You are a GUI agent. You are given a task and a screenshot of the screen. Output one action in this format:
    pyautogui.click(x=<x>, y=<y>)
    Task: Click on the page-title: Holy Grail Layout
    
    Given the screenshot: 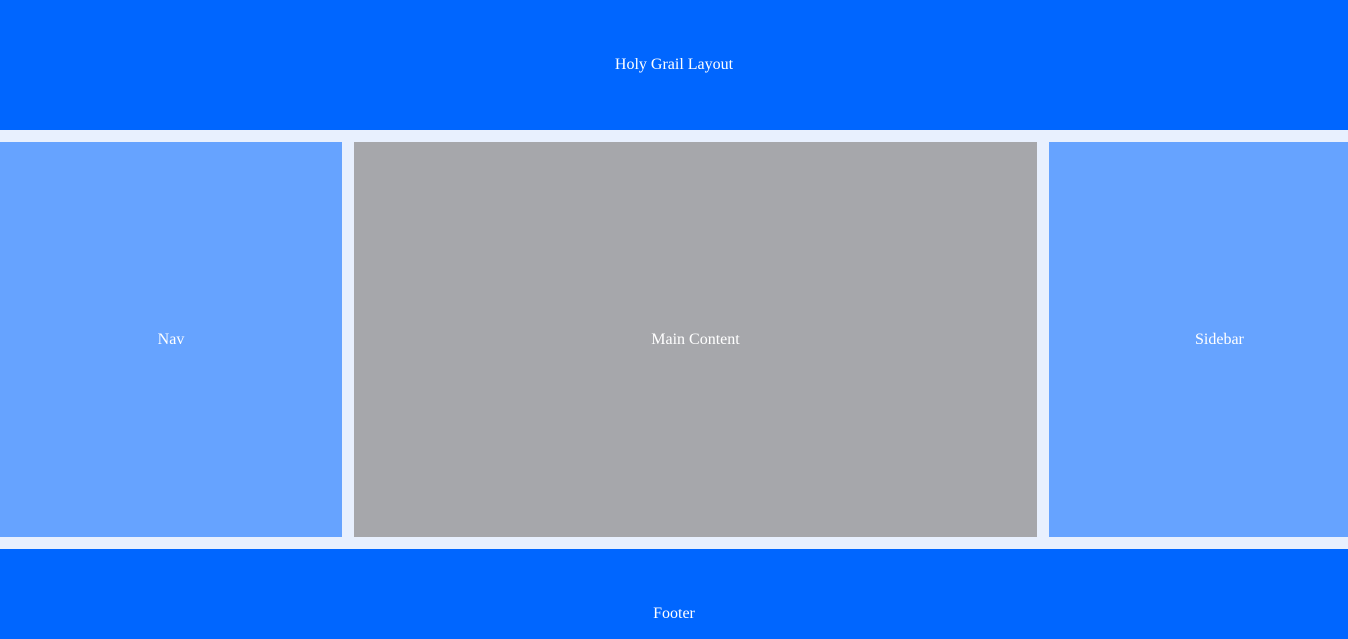 What is the action you would take?
    pyautogui.click(x=674, y=64)
    